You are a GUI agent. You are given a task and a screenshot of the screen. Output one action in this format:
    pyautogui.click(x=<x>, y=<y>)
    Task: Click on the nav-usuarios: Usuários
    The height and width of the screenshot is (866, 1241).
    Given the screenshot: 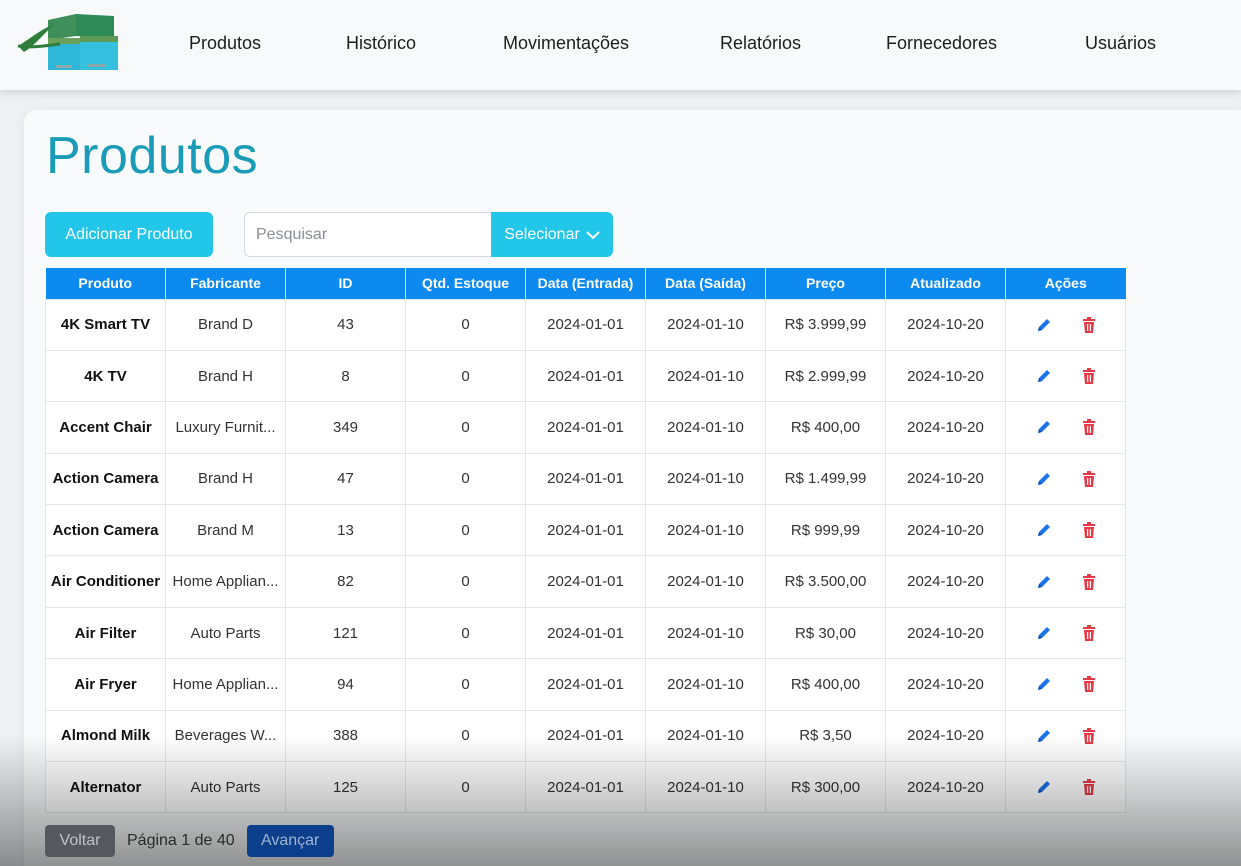 What is the action you would take?
    pyautogui.click(x=1120, y=43)
    